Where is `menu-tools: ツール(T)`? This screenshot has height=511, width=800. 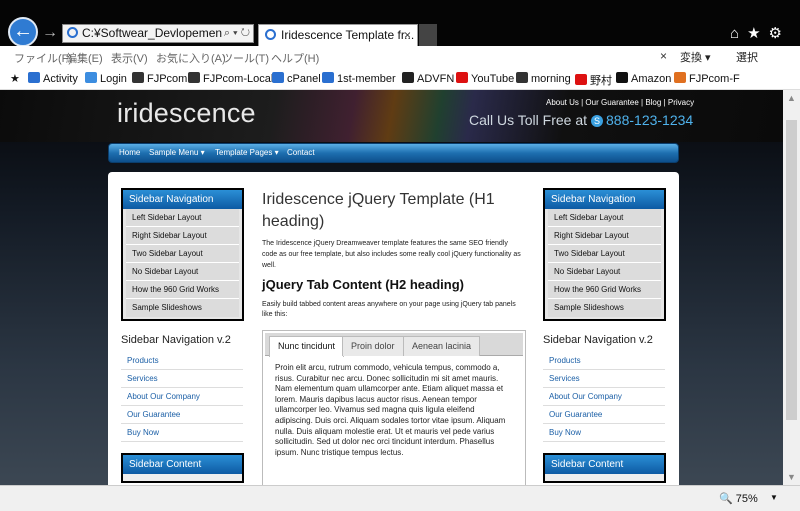
menu-tools: ツール(T) is located at coordinates (245, 58).